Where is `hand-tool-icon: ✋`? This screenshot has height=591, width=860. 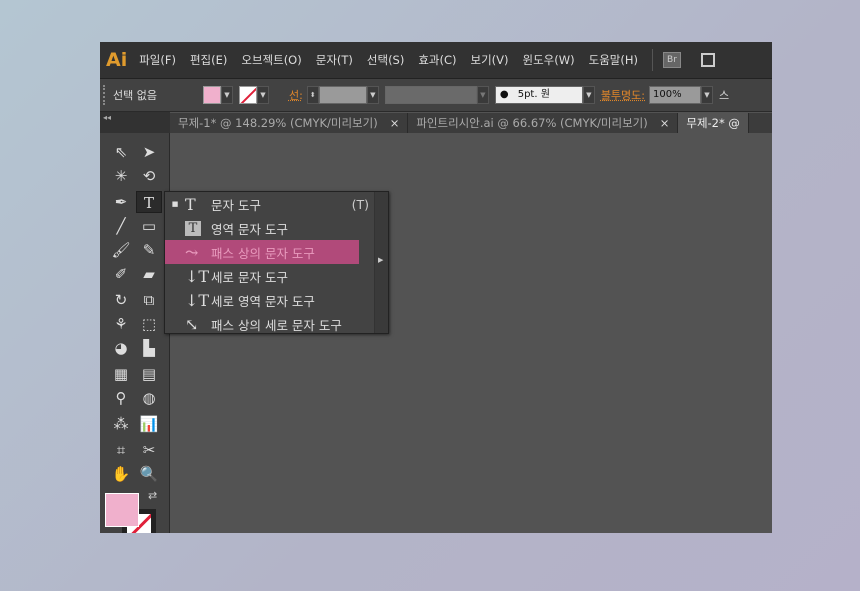
hand-tool-icon: ✋ is located at coordinates (121, 474).